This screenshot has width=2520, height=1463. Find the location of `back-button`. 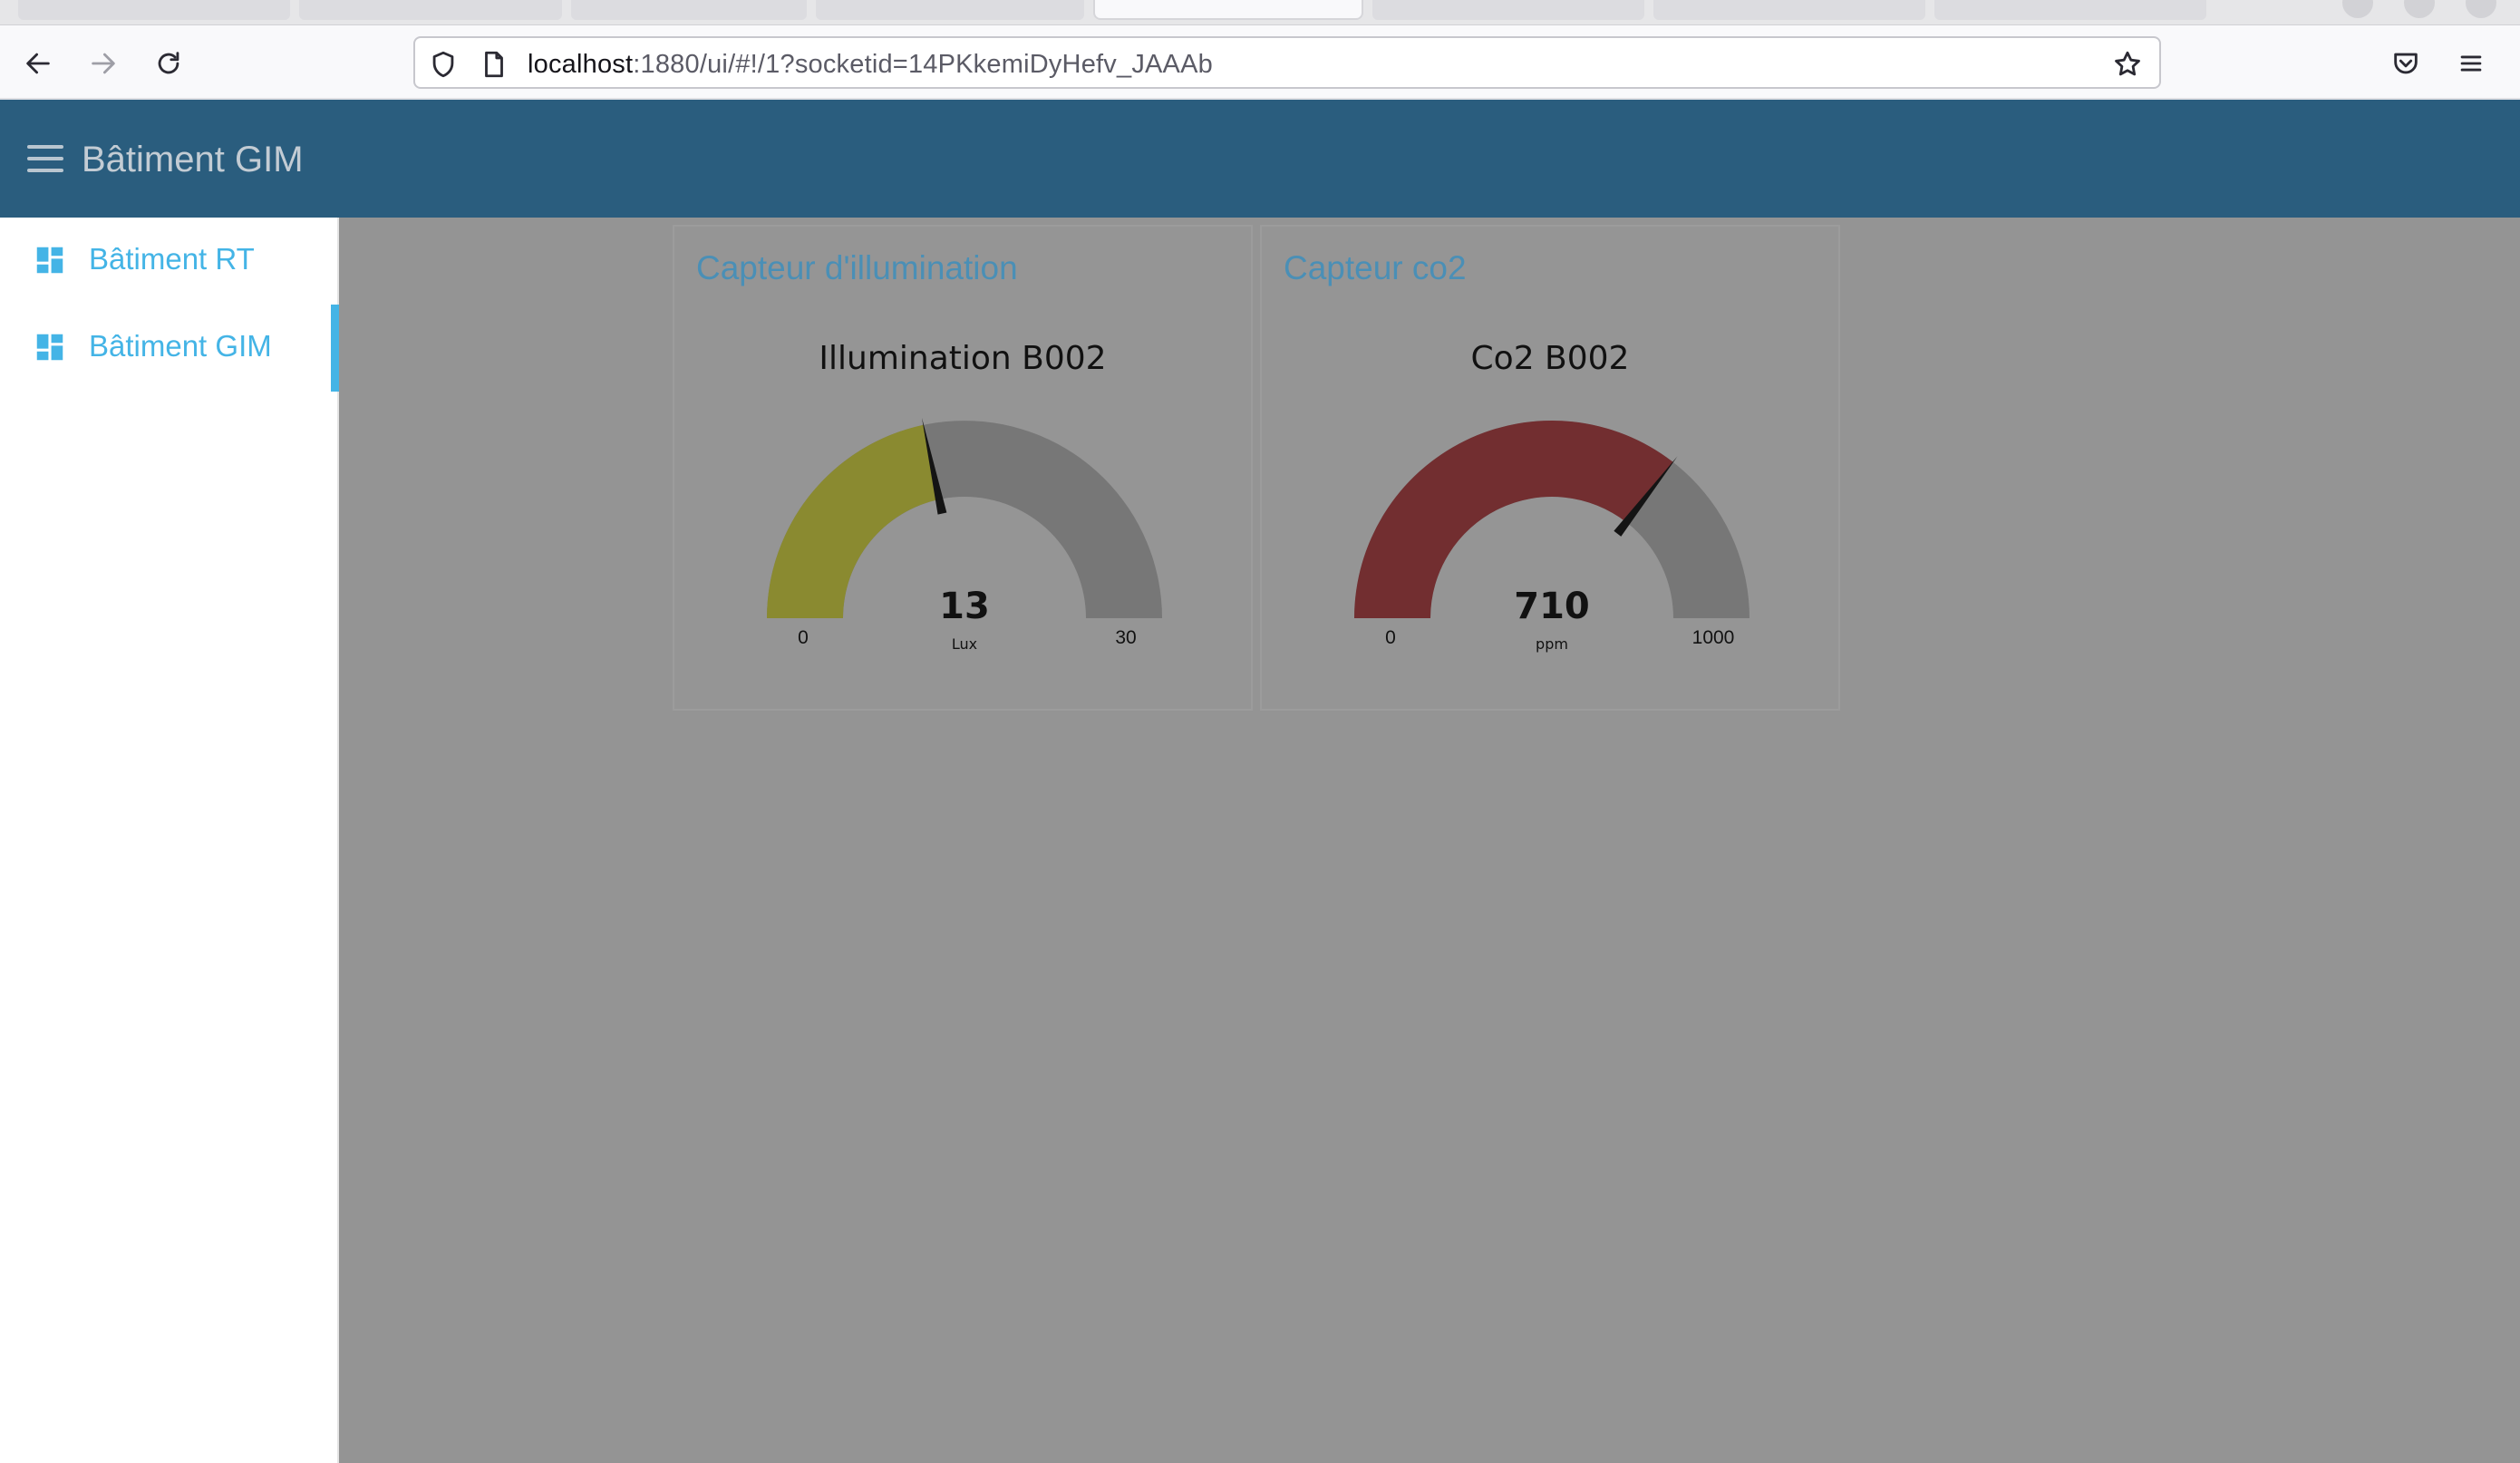

back-button is located at coordinates (38, 64).